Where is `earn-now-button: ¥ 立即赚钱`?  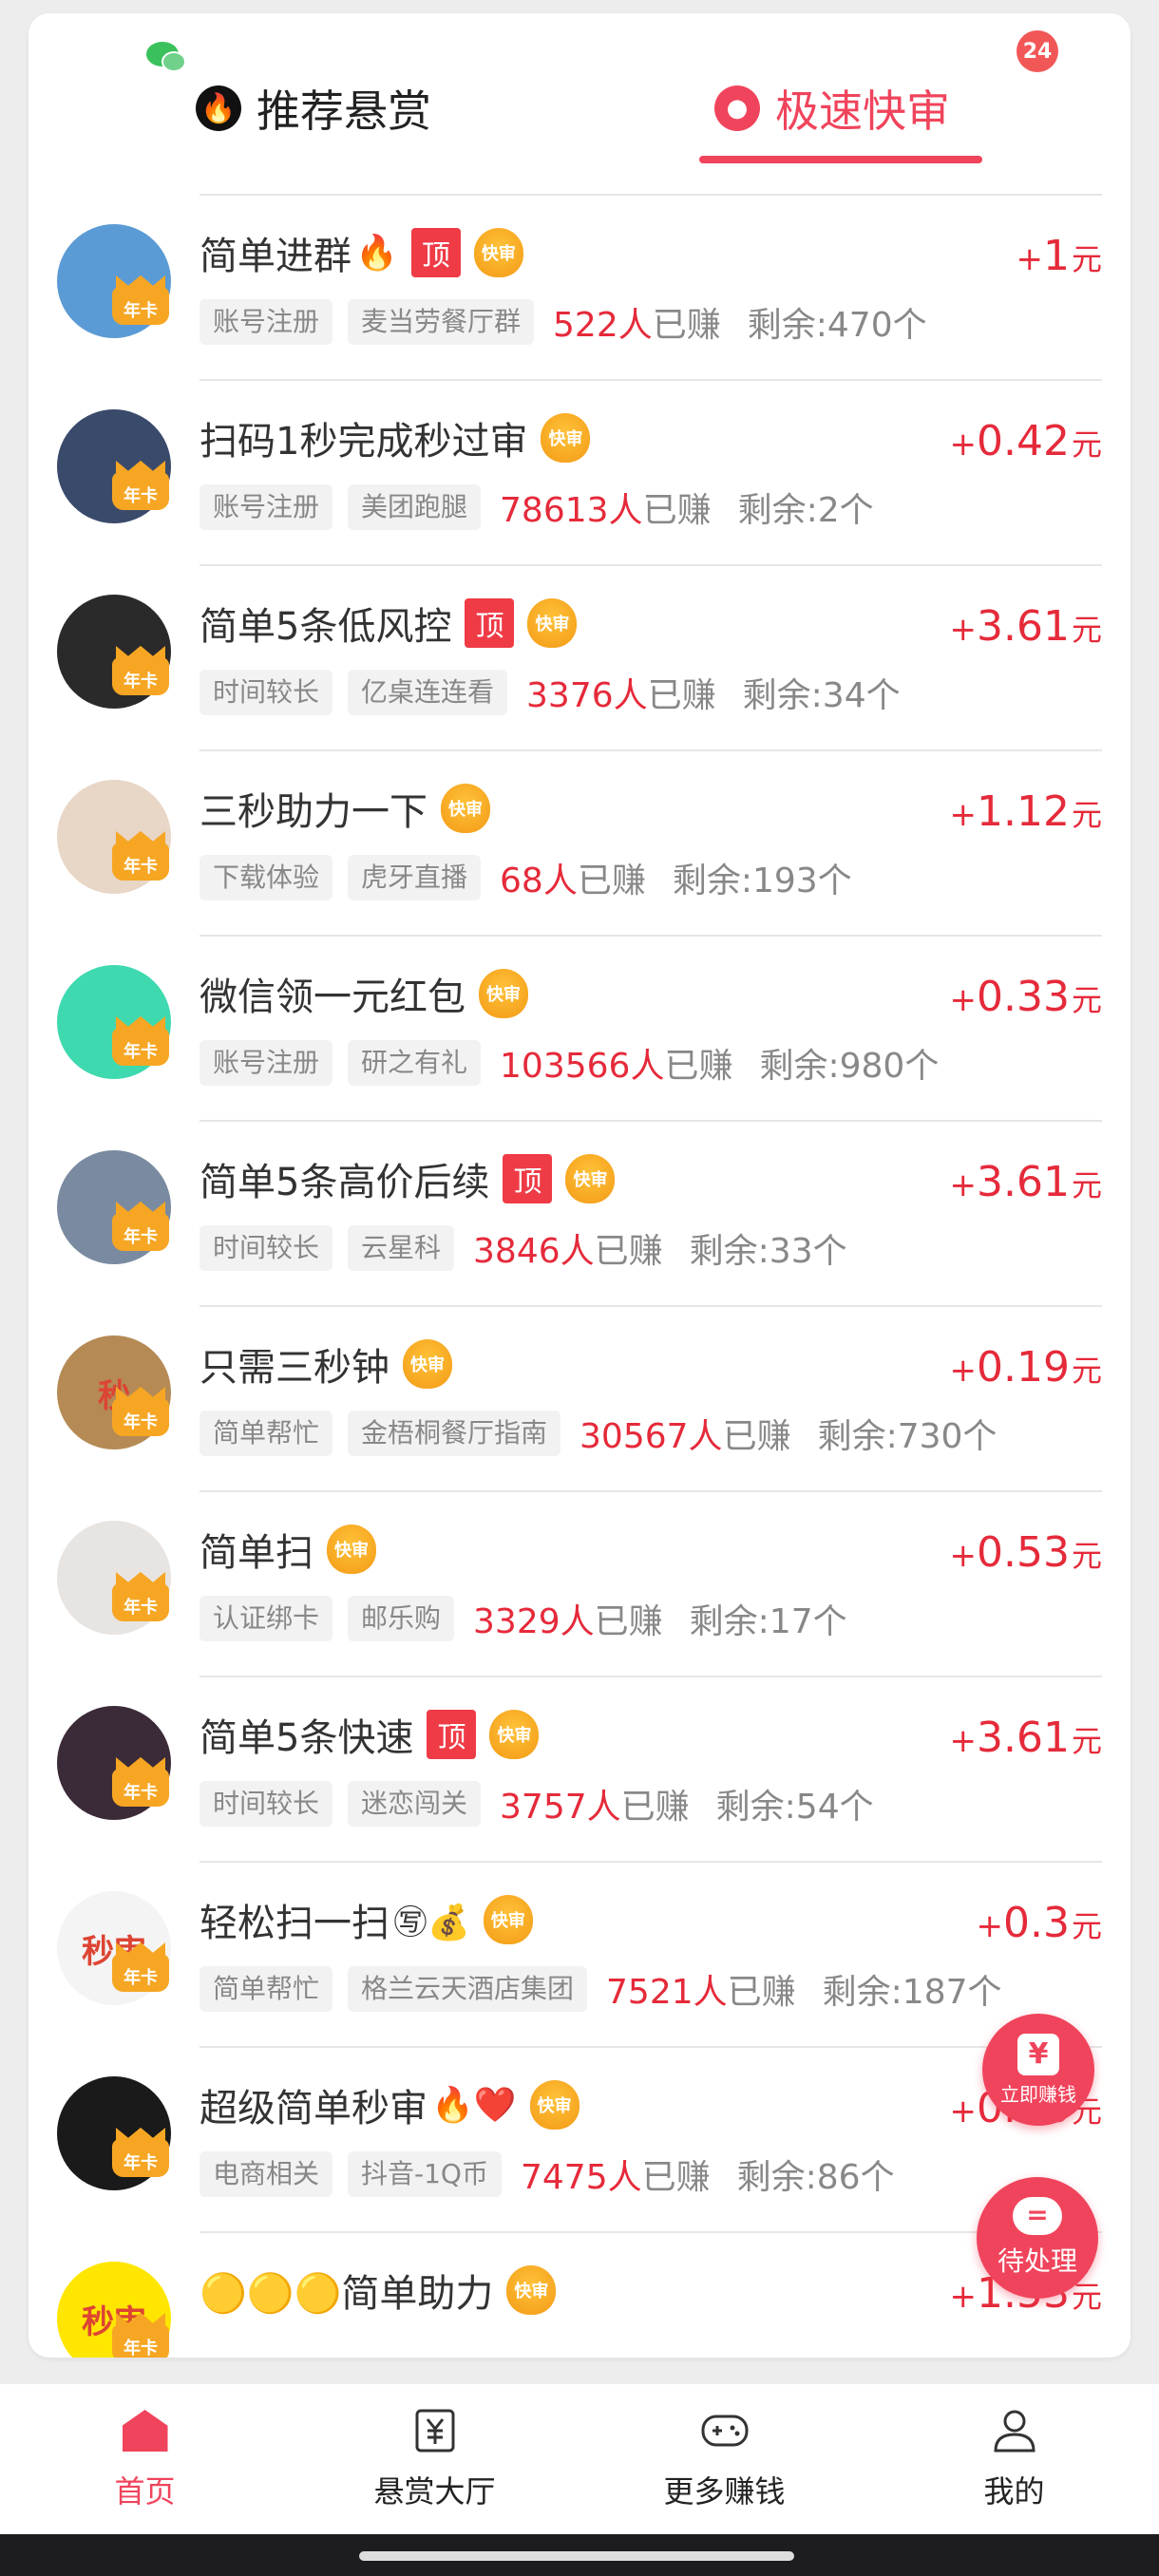 earn-now-button: ¥ 立即赚钱 is located at coordinates (1038, 2070).